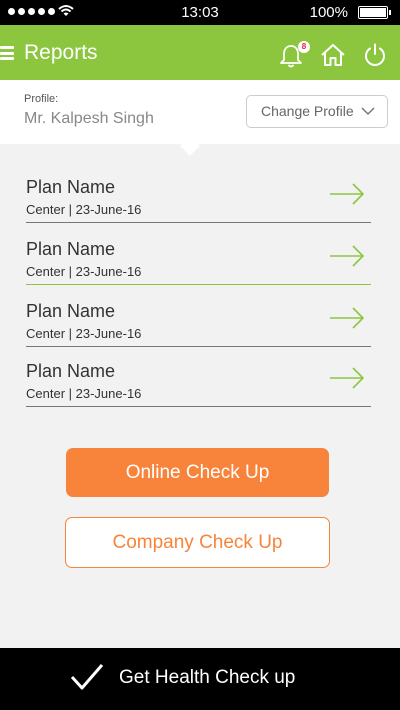 The width and height of the screenshot is (400, 710). What do you see at coordinates (304, 47) in the screenshot?
I see `notification-badge: 8` at bounding box center [304, 47].